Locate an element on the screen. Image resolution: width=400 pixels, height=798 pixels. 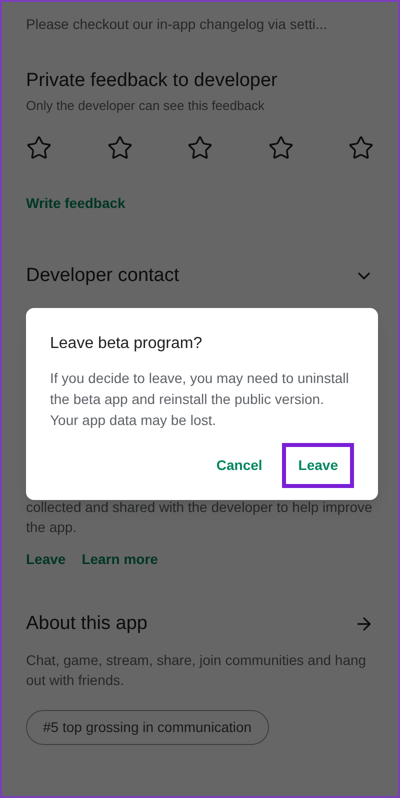
link: Learn more is located at coordinates (120, 559).